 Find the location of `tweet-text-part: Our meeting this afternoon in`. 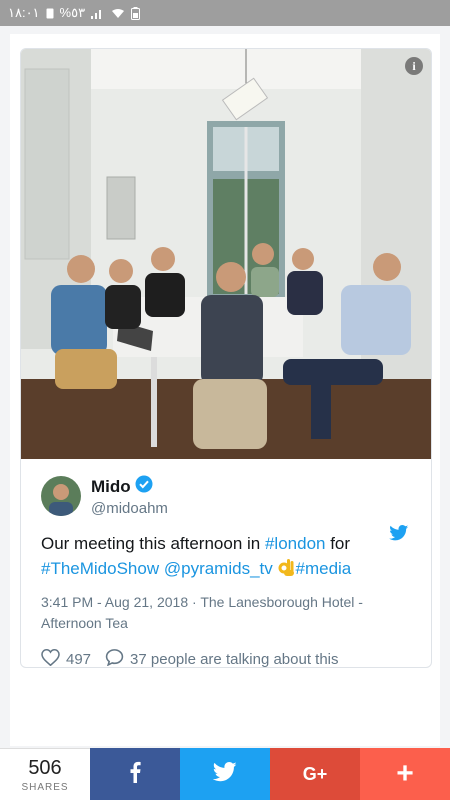

tweet-text-part: Our meeting this afternoon in is located at coordinates (153, 543).